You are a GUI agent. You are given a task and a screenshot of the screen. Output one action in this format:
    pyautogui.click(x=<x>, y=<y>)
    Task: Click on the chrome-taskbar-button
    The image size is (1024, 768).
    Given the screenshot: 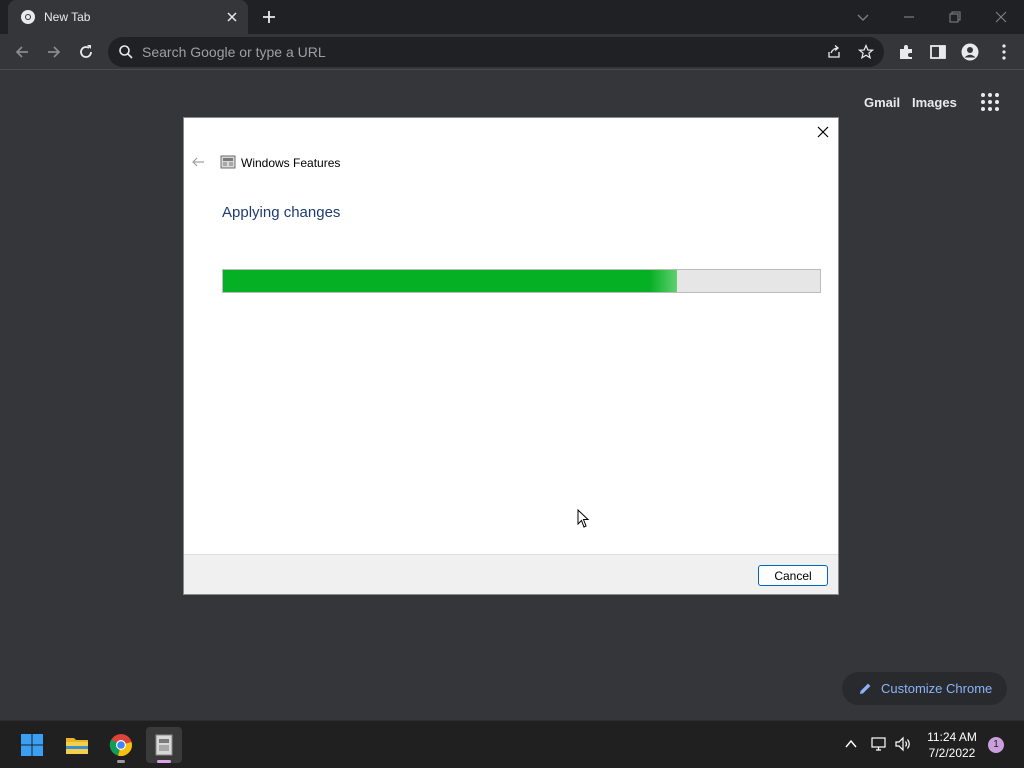 What is the action you would take?
    pyautogui.click(x=121, y=745)
    